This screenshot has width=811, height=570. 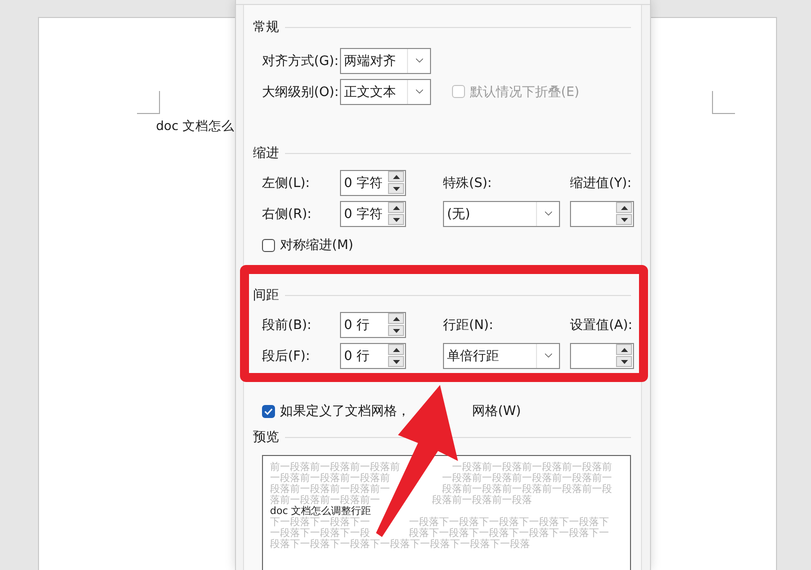 What do you see at coordinates (330, 489) in the screenshot?
I see `preview-text: 段落前一段落前一段落前一` at bounding box center [330, 489].